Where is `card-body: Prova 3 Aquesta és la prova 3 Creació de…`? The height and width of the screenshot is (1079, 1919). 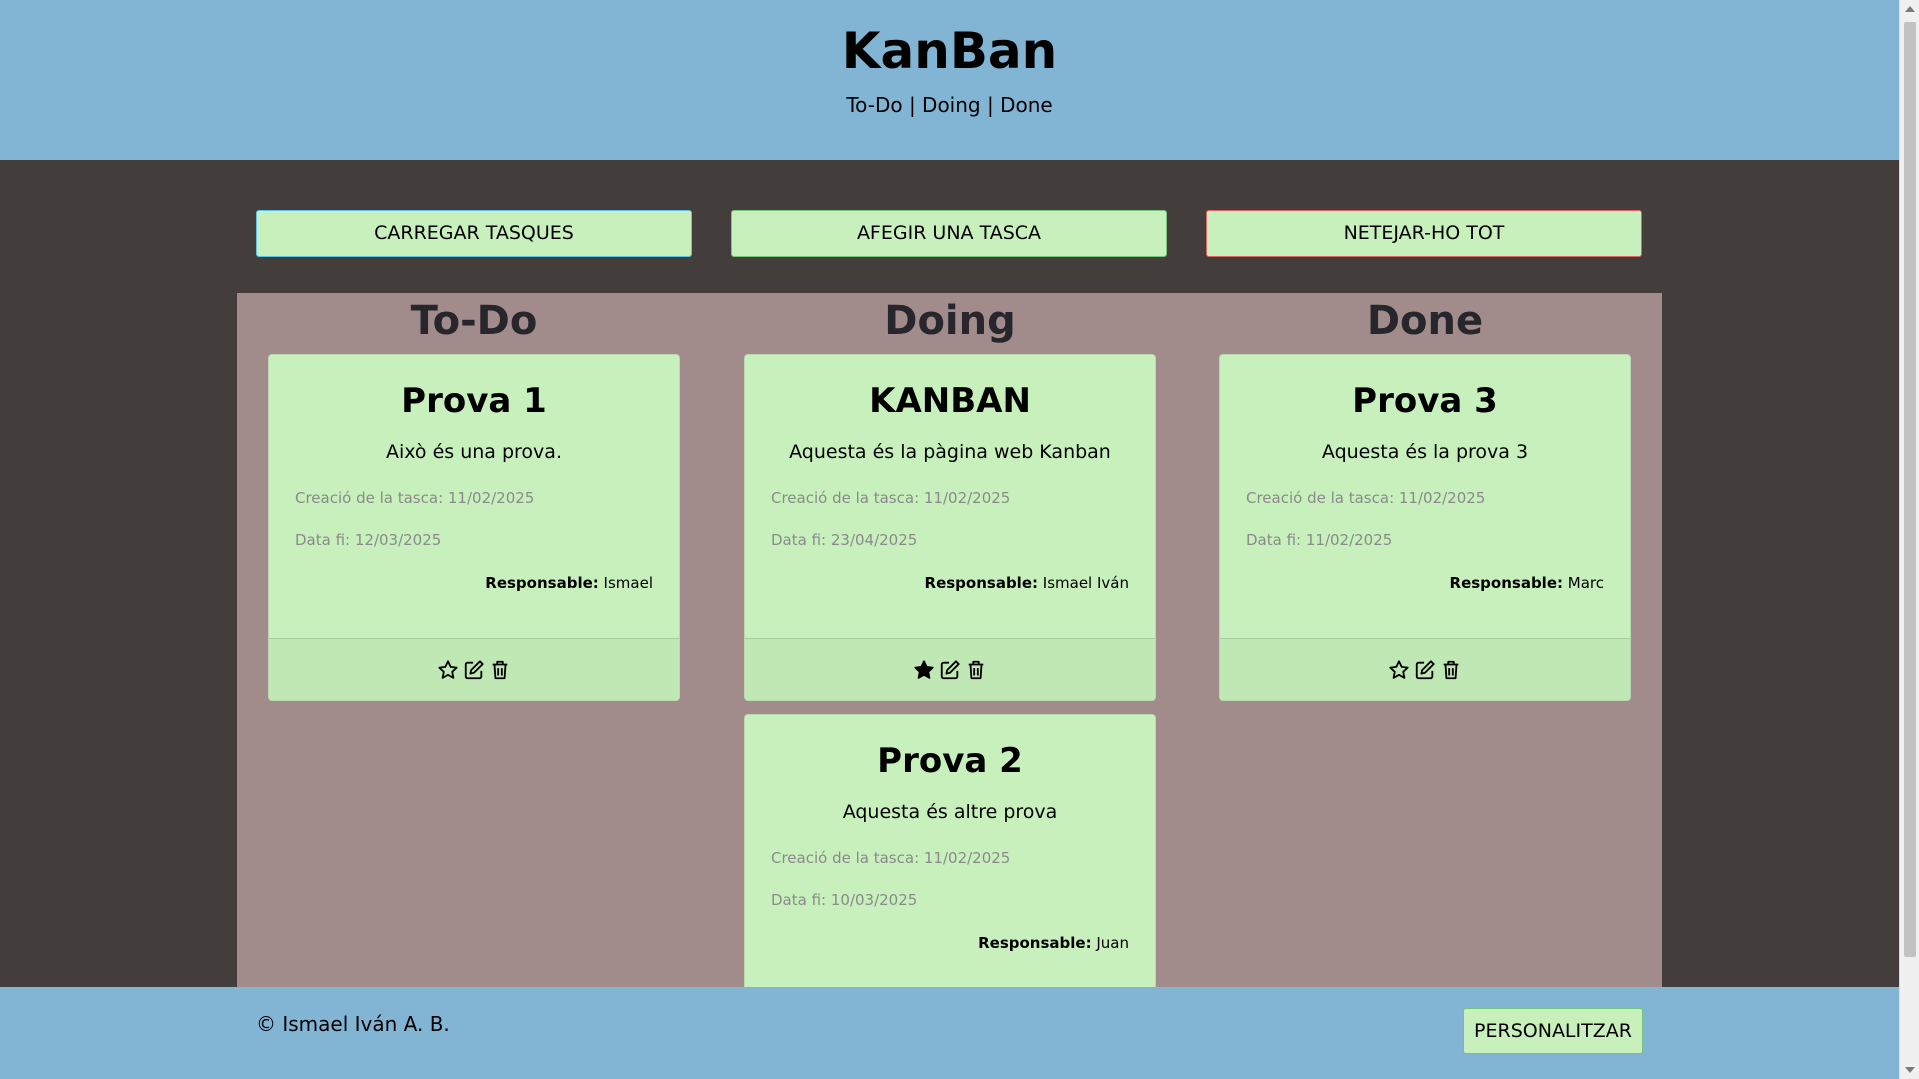
card-body: Prova 3 Aquesta és la prova 3 Creació de… is located at coordinates (1425, 496).